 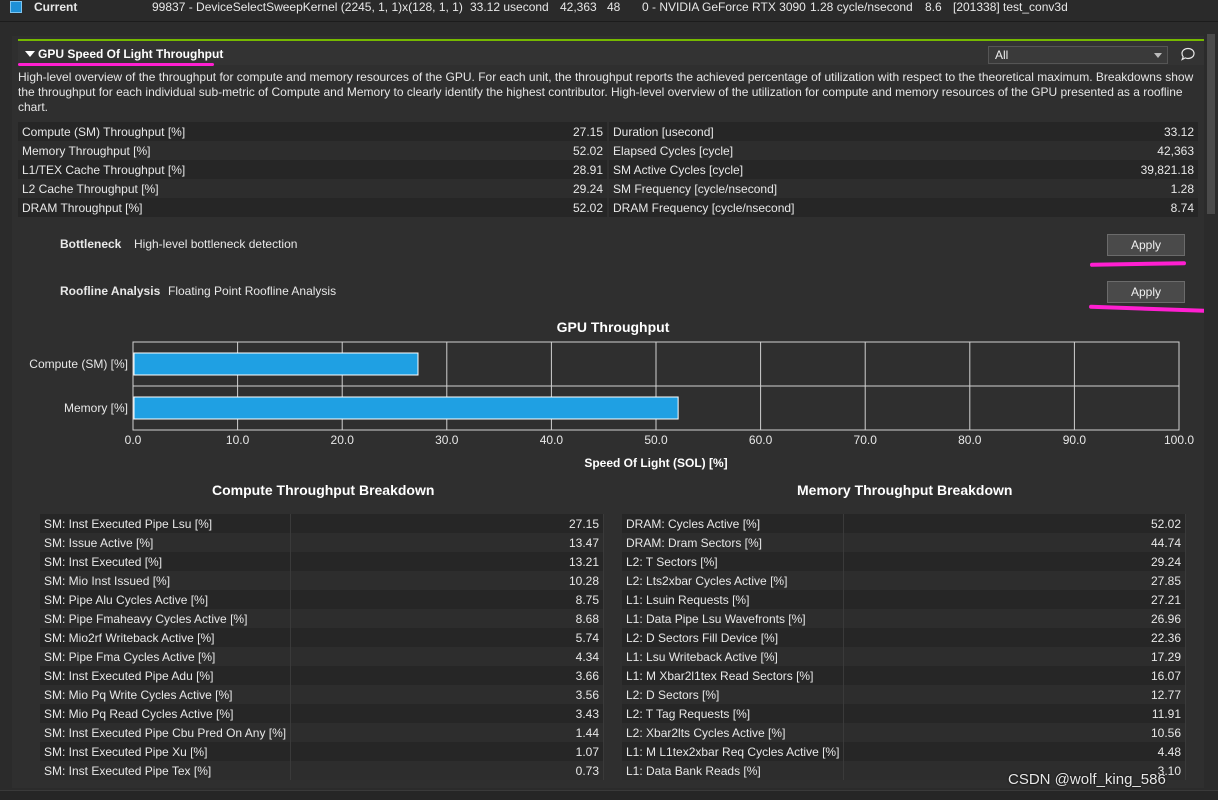 What do you see at coordinates (553, 188) in the screenshot?
I see `metric-value: 29.24` at bounding box center [553, 188].